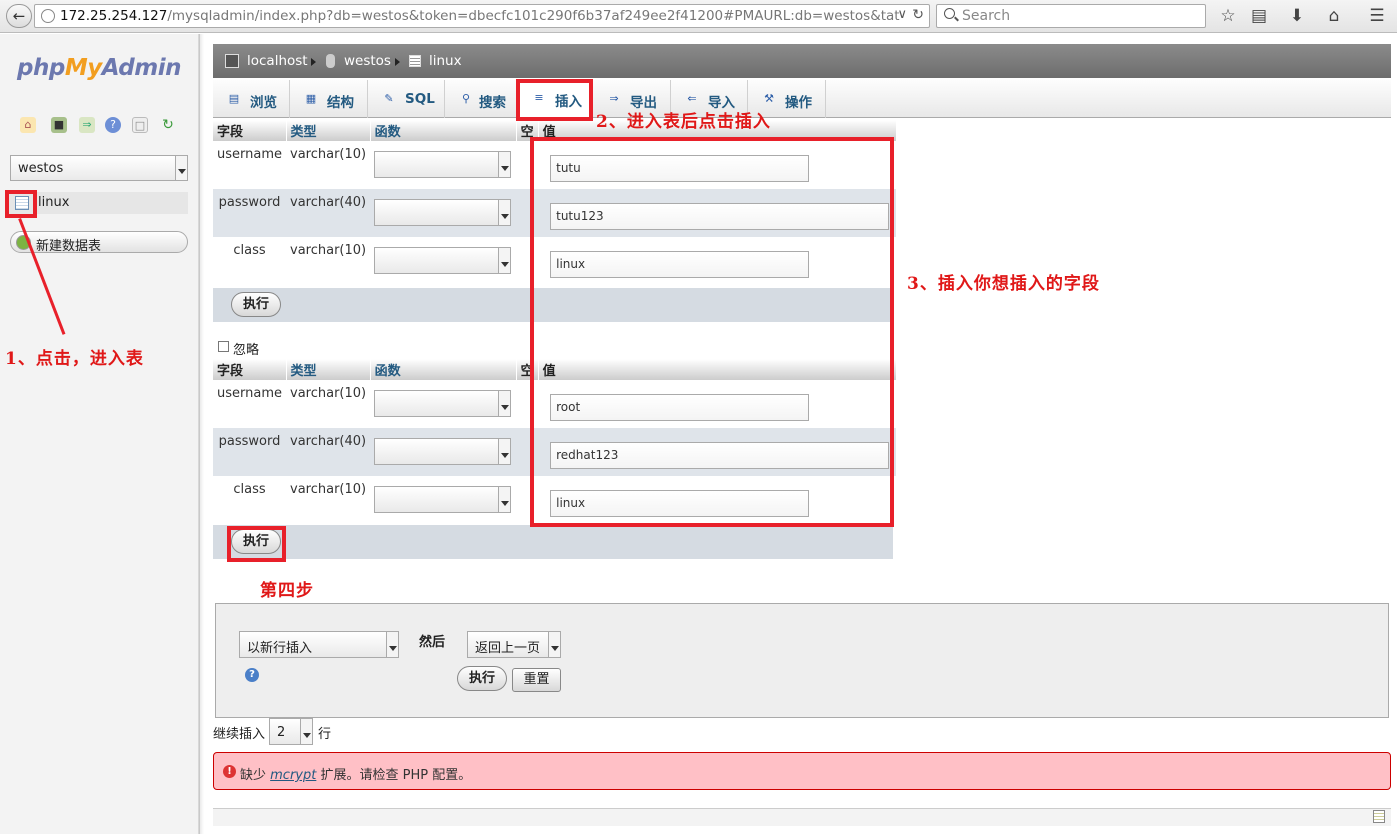 The height and width of the screenshot is (834, 1397). I want to click on insert-mode-select: 以新行插入, so click(319, 644).